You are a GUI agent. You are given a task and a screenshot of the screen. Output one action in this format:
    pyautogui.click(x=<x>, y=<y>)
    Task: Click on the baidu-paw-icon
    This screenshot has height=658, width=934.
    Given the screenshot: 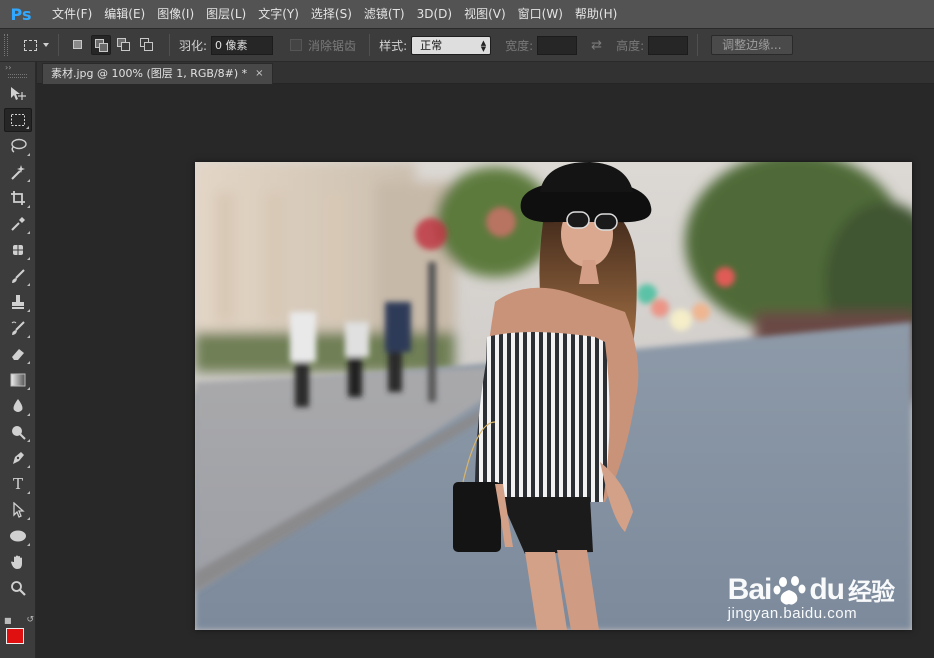 What is the action you would take?
    pyautogui.click(x=789, y=590)
    